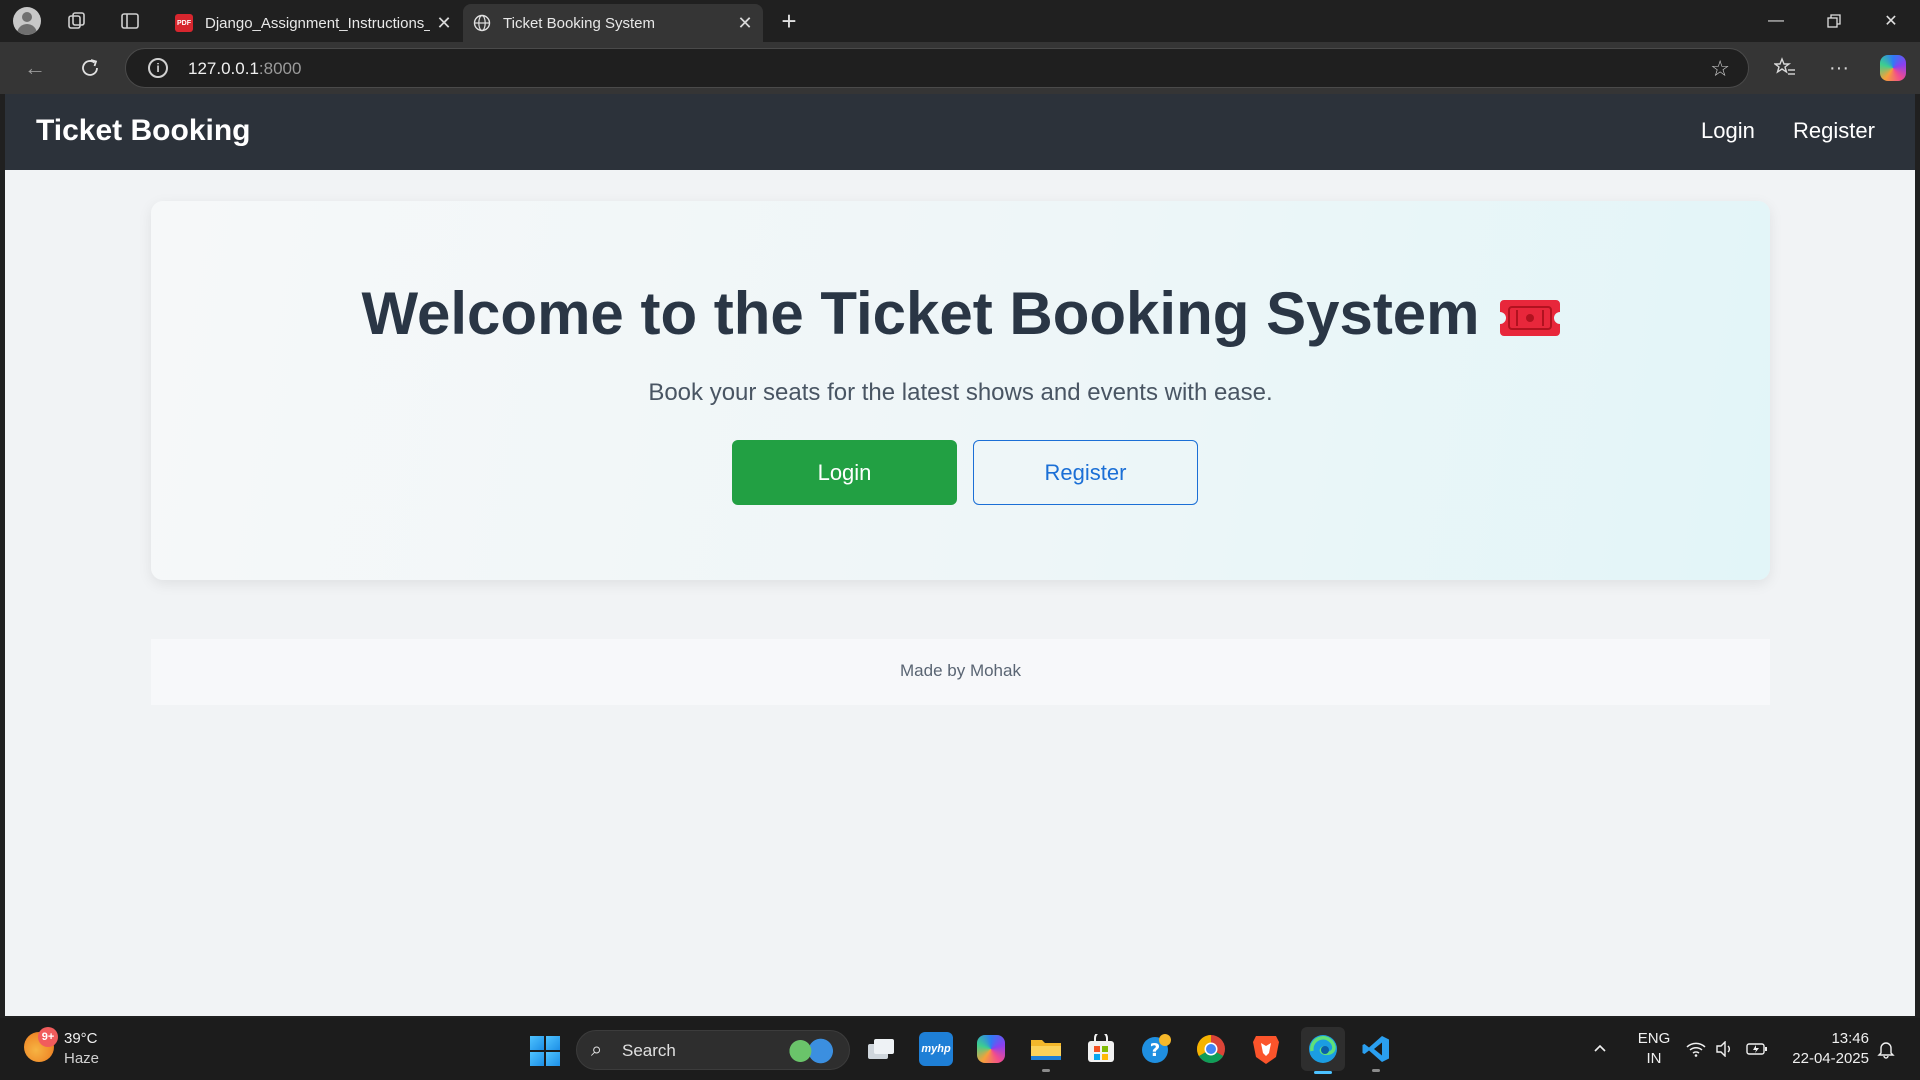  I want to click on footer-text: Made by Mohak, so click(960, 670).